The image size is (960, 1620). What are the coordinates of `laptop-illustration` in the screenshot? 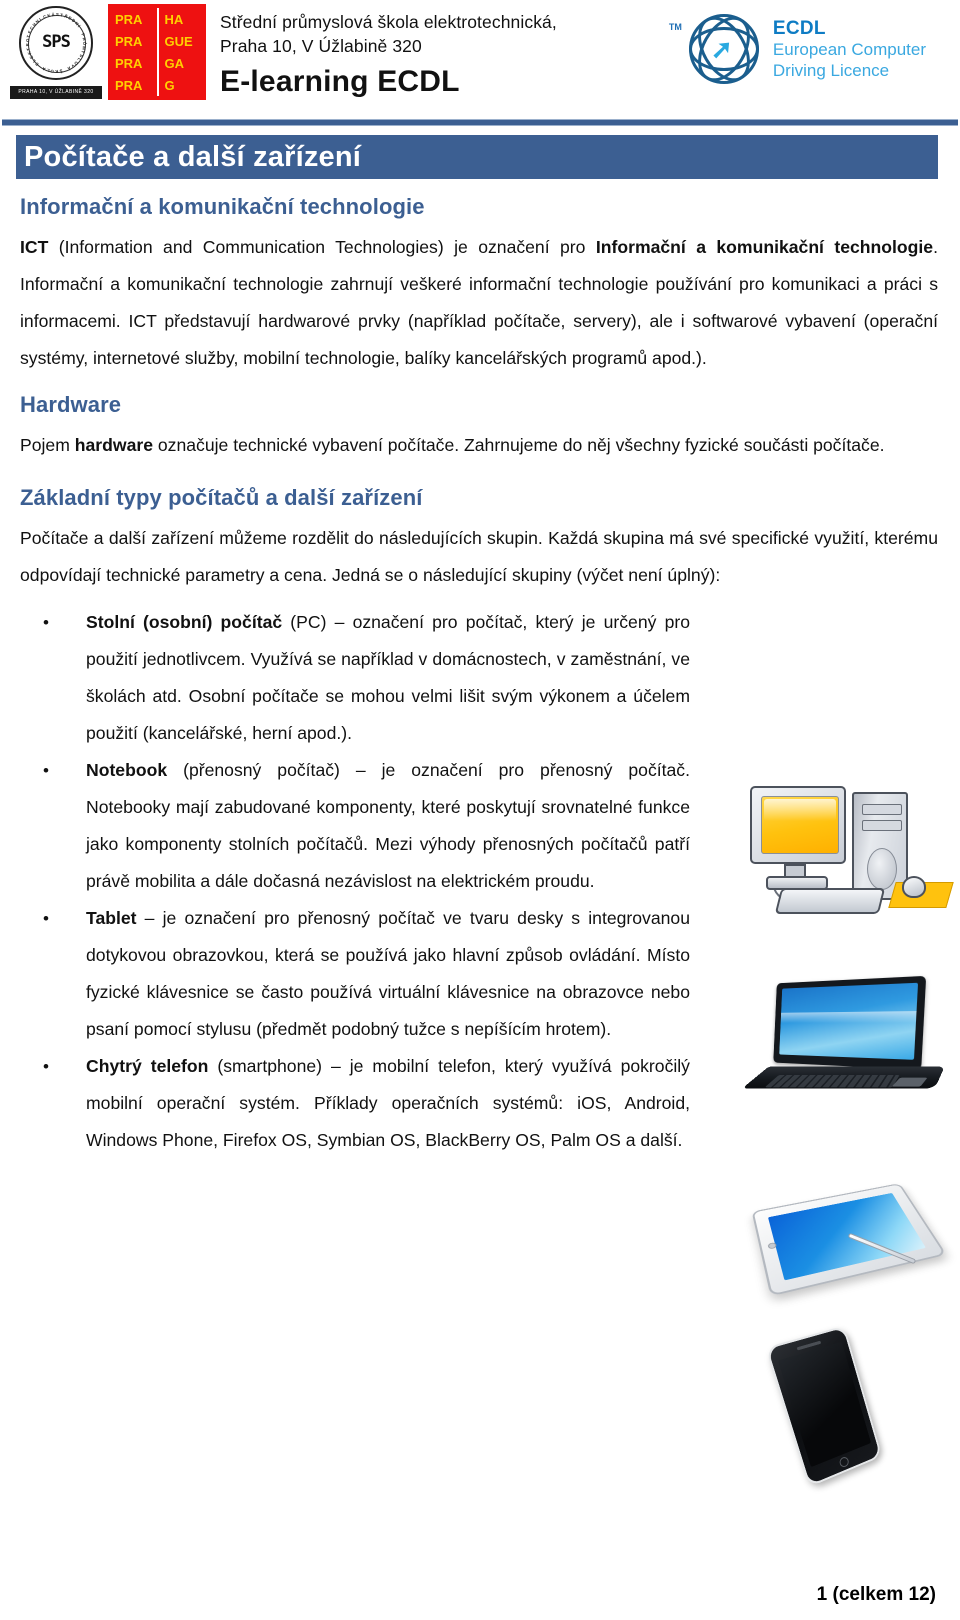 It's located at (846, 1038).